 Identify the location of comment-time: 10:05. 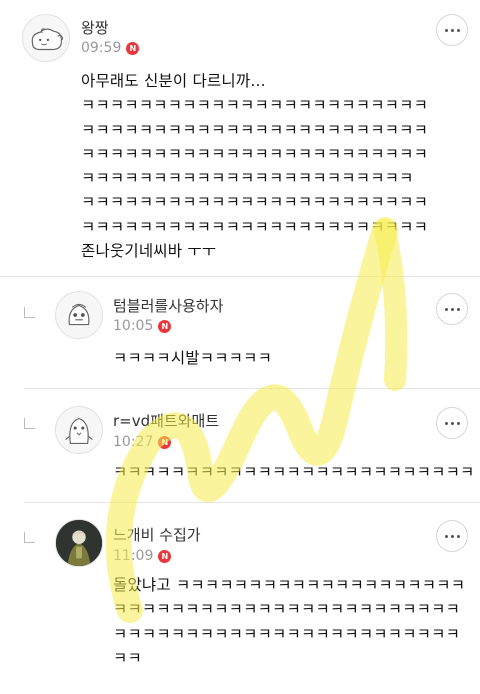
(133, 326).